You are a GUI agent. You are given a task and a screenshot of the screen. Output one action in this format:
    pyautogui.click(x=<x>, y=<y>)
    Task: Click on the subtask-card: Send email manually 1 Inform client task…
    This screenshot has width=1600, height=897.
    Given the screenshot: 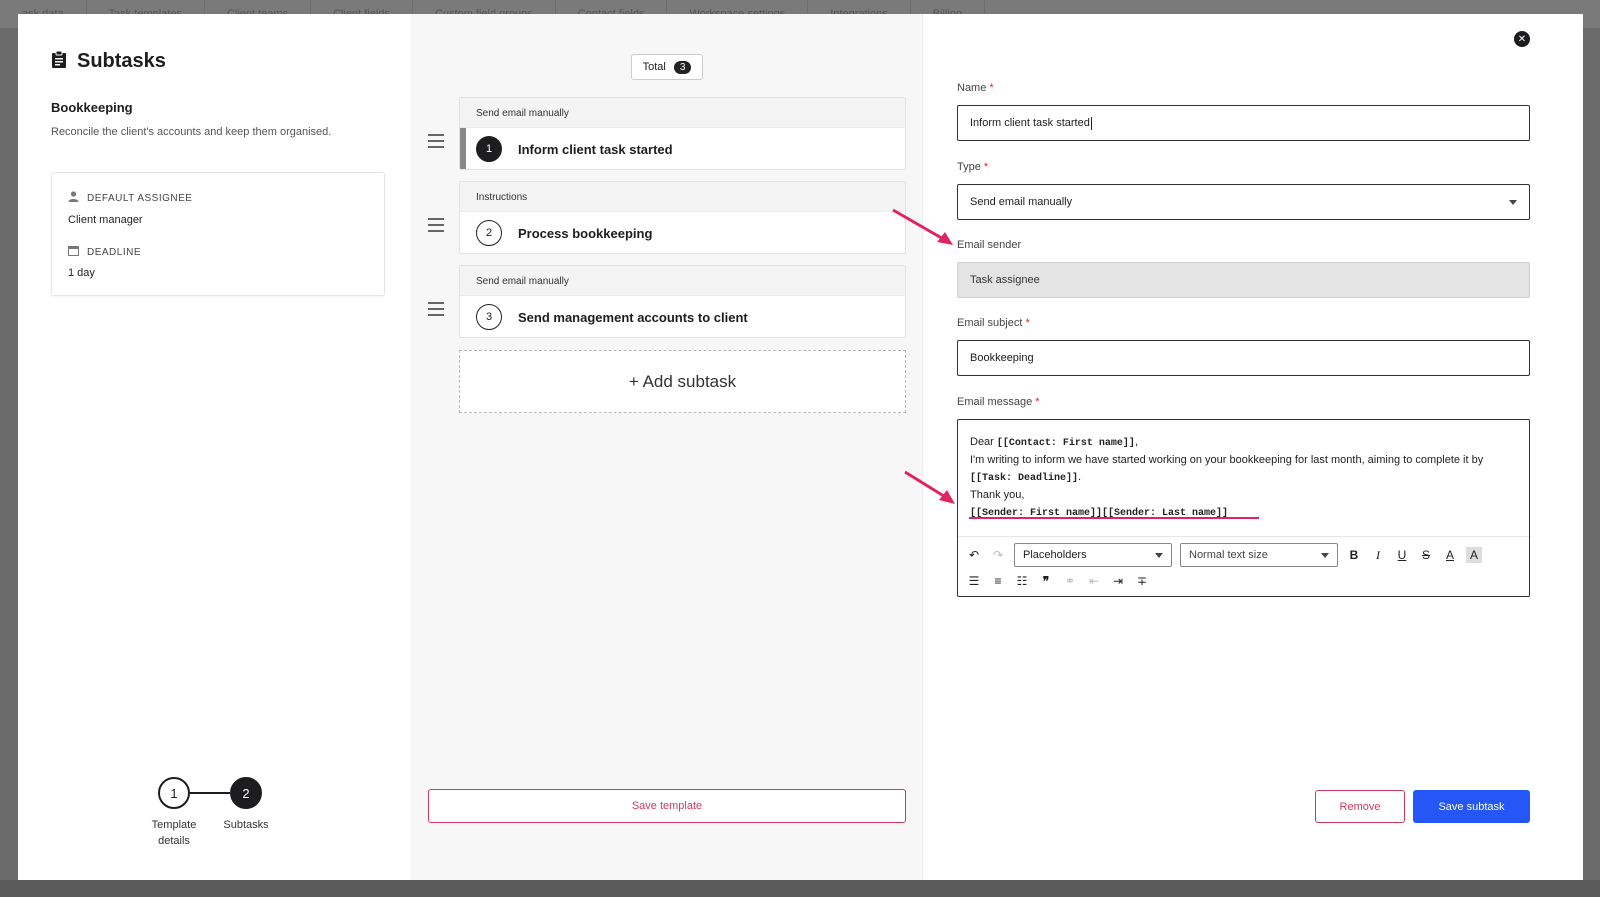 What is the action you would take?
    pyautogui.click(x=682, y=133)
    